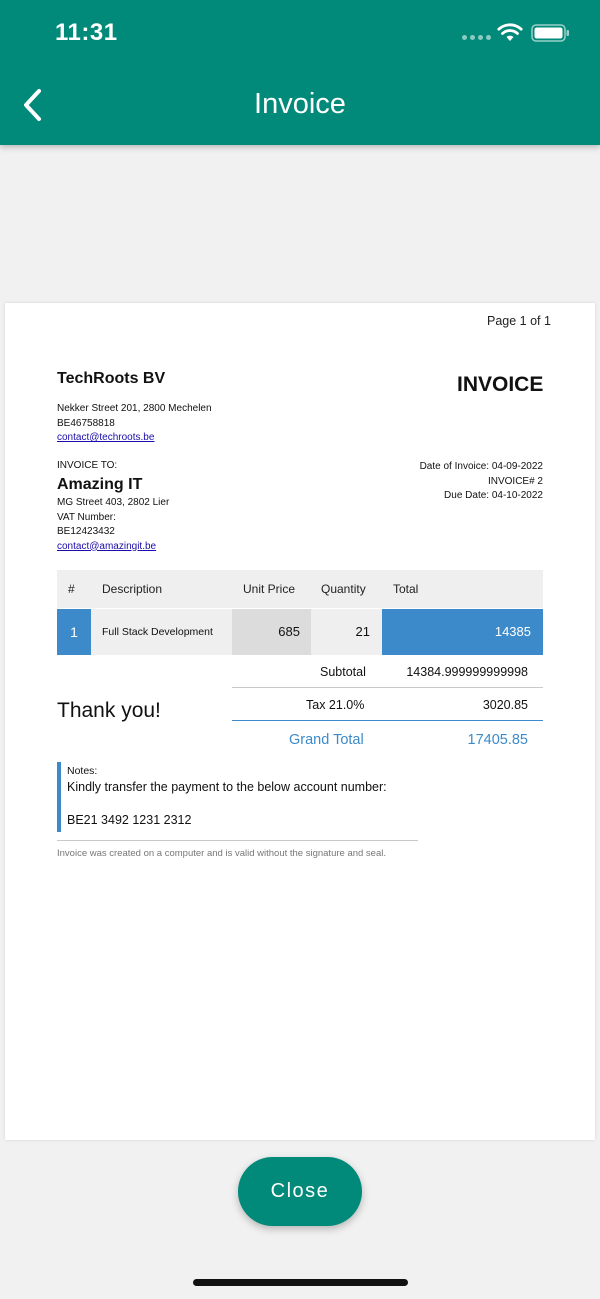 The width and height of the screenshot is (600, 1299). What do you see at coordinates (109, 710) in the screenshot?
I see `thank-you-text: Thank you!` at bounding box center [109, 710].